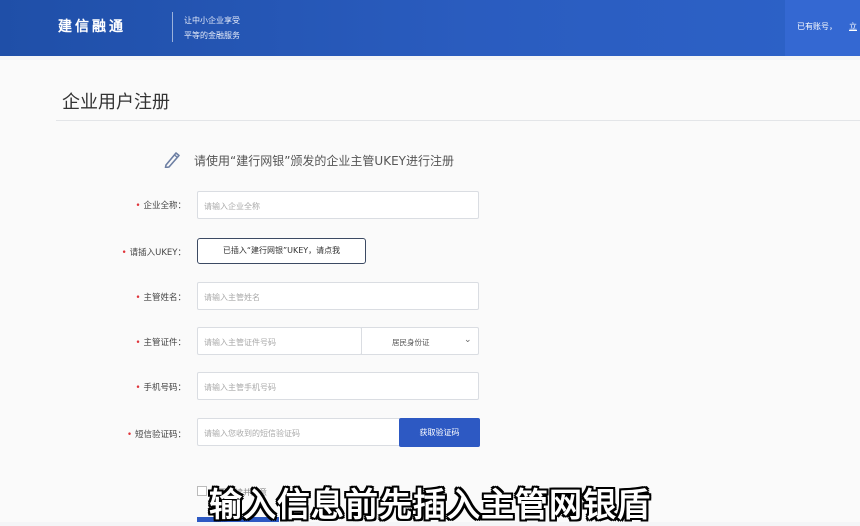  Describe the element at coordinates (172, 27) in the screenshot. I see `header-divider` at that location.